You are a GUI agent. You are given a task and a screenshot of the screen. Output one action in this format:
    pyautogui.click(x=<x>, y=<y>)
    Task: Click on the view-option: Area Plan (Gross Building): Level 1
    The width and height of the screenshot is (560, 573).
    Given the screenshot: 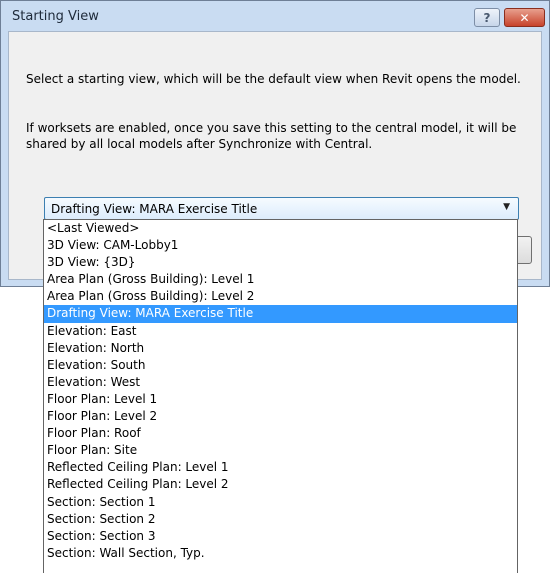 What is the action you would take?
    pyautogui.click(x=280, y=279)
    